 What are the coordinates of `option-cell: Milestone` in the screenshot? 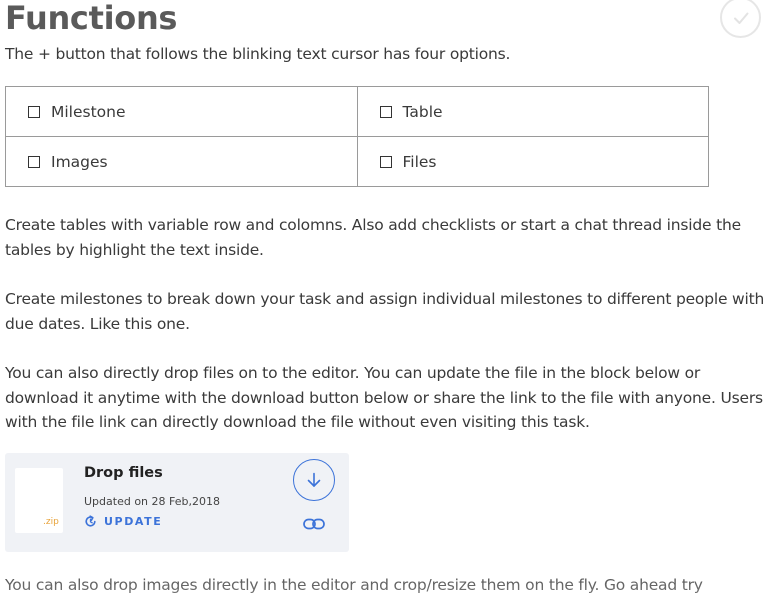 It's located at (181, 111).